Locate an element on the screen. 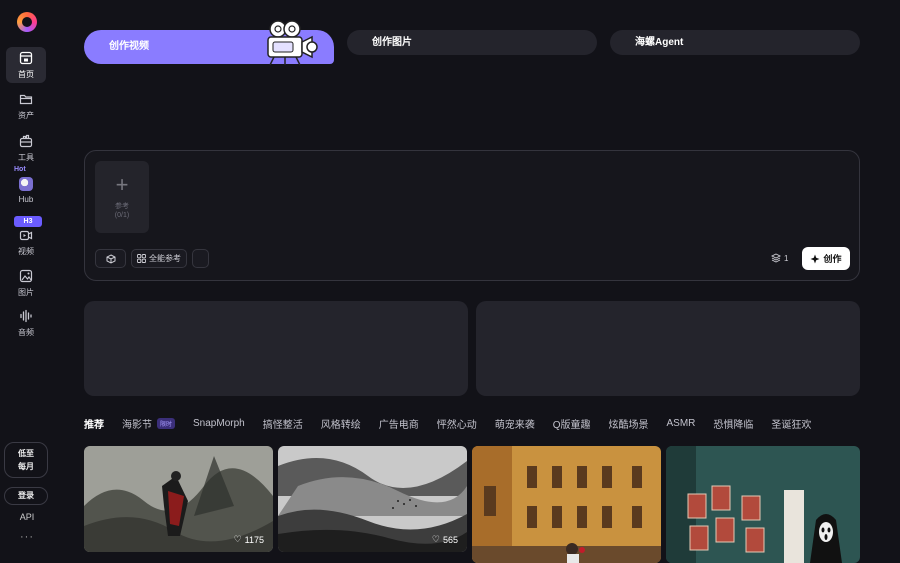  more-menu-icon: ··· is located at coordinates (27, 537).